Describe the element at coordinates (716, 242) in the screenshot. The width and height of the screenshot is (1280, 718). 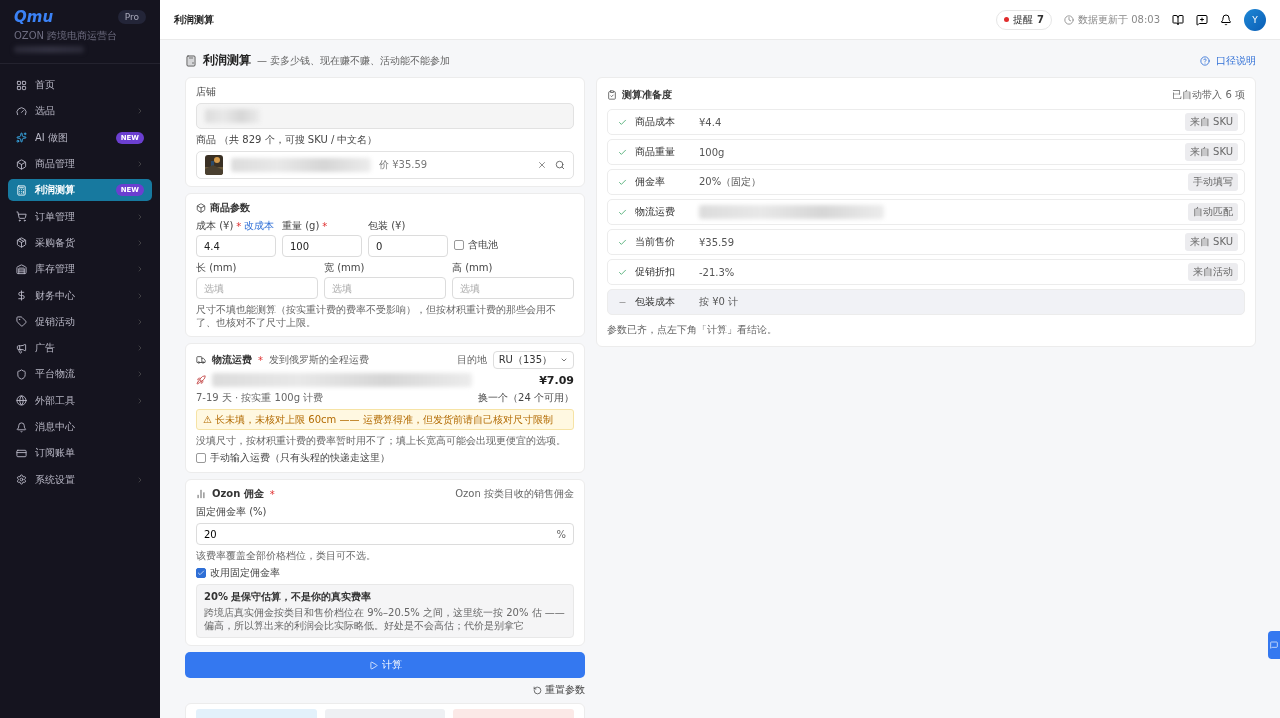
I see `row-value: ¥35.59` at that location.